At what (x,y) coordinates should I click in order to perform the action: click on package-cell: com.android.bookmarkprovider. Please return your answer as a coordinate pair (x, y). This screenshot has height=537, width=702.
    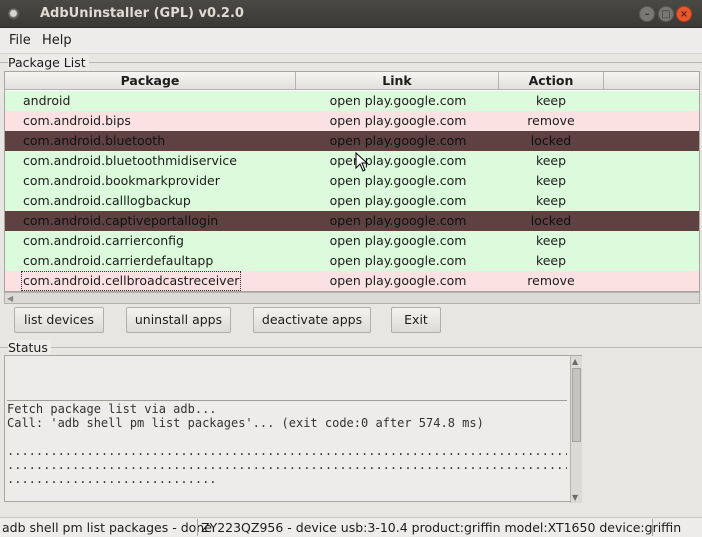
    Looking at the image, I should click on (121, 180).